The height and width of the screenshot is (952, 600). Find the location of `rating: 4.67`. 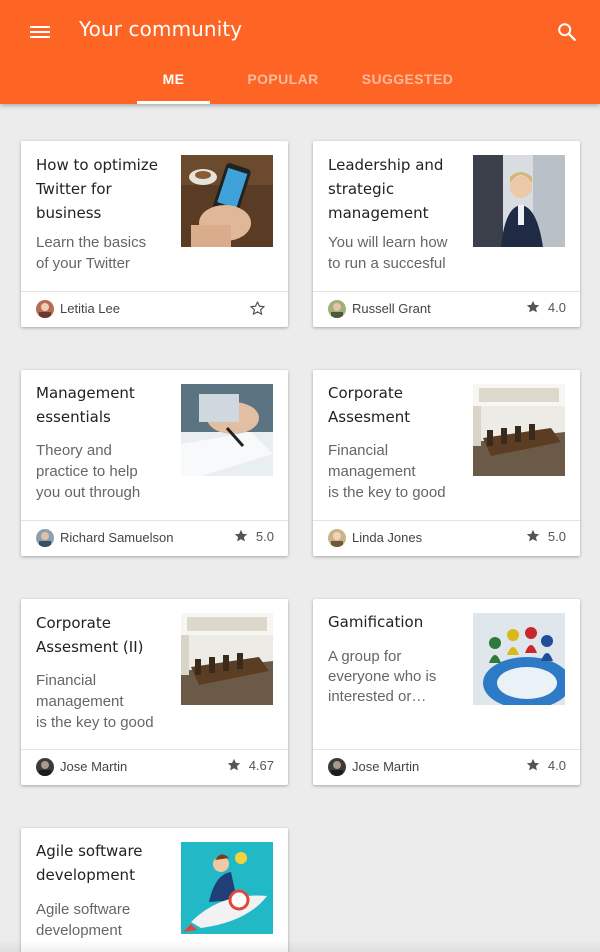

rating: 4.67 is located at coordinates (250, 765).